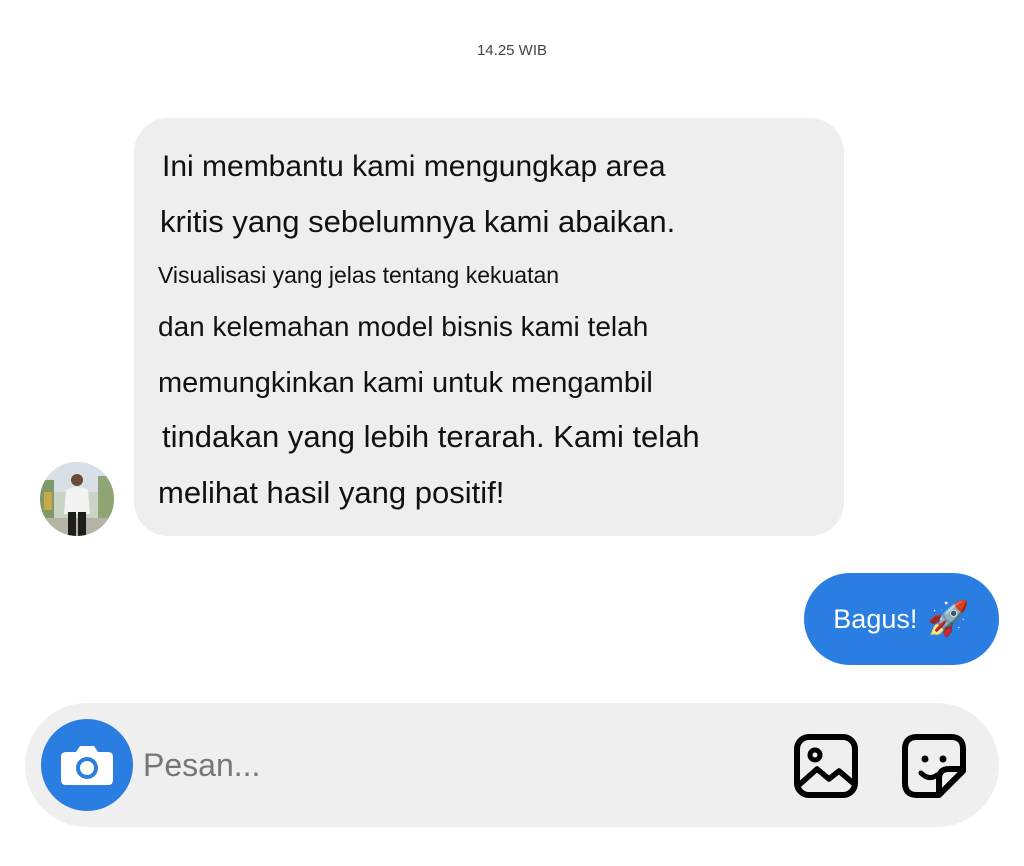  I want to click on message-timestamp: 14.25 WIB, so click(512, 50).